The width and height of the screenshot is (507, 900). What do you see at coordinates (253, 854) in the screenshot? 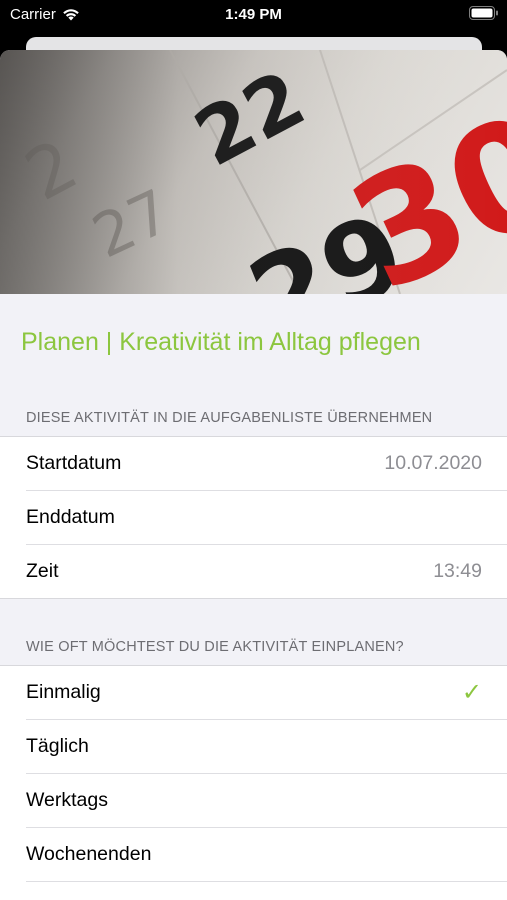
I see `option-weekends-row: Wochenenden` at bounding box center [253, 854].